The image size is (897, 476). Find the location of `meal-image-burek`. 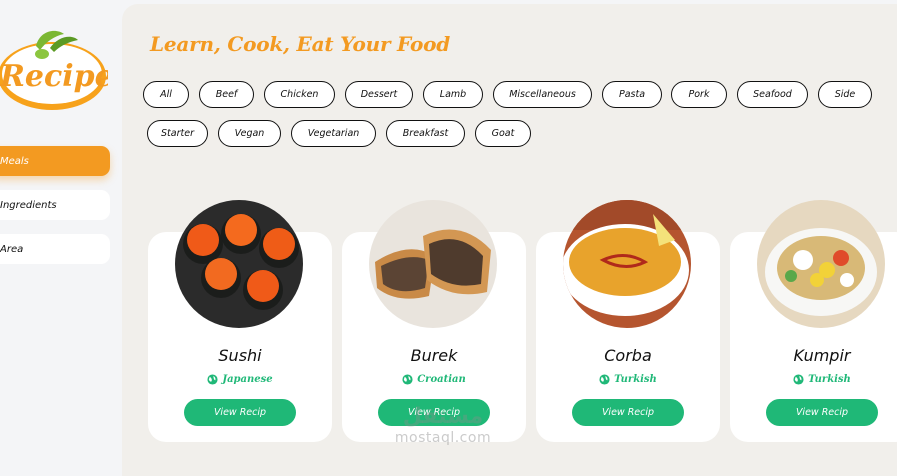

meal-image-burek is located at coordinates (433, 264).